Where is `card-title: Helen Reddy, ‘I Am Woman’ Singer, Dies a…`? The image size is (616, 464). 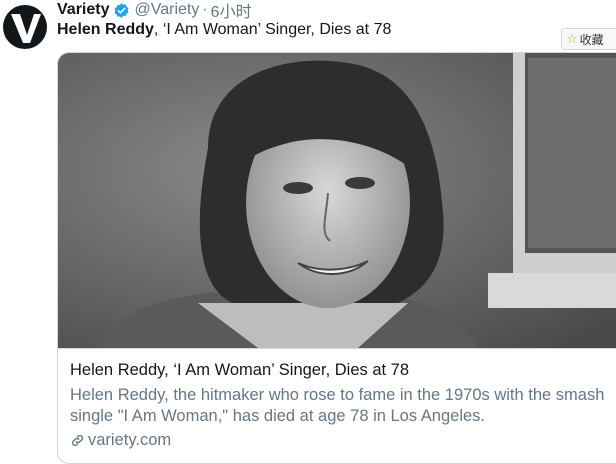 card-title: Helen Reddy, ‘I Am Woman’ Singer, Dies a… is located at coordinates (239, 370).